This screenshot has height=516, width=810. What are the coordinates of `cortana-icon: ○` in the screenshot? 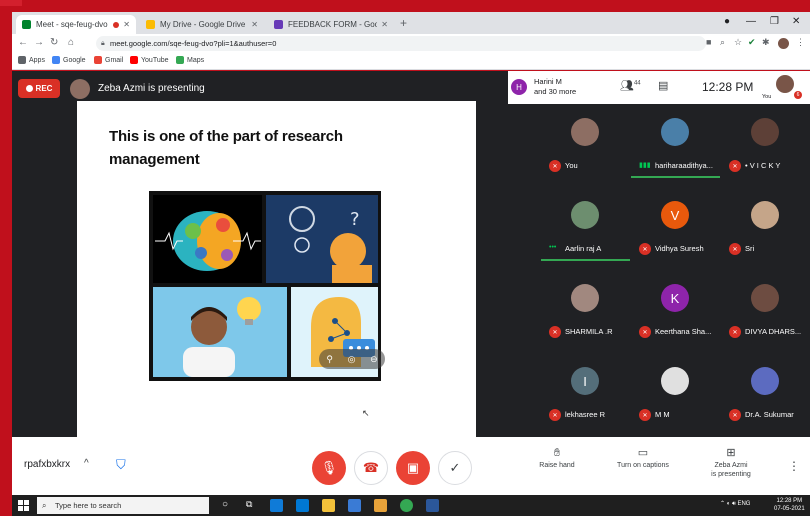 It's located at (228, 505).